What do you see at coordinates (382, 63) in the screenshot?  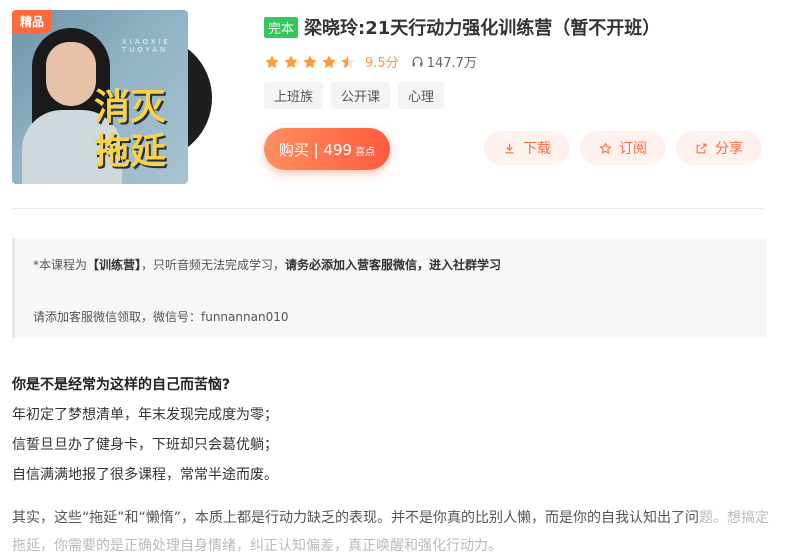 I see `rating-score: 9.5分` at bounding box center [382, 63].